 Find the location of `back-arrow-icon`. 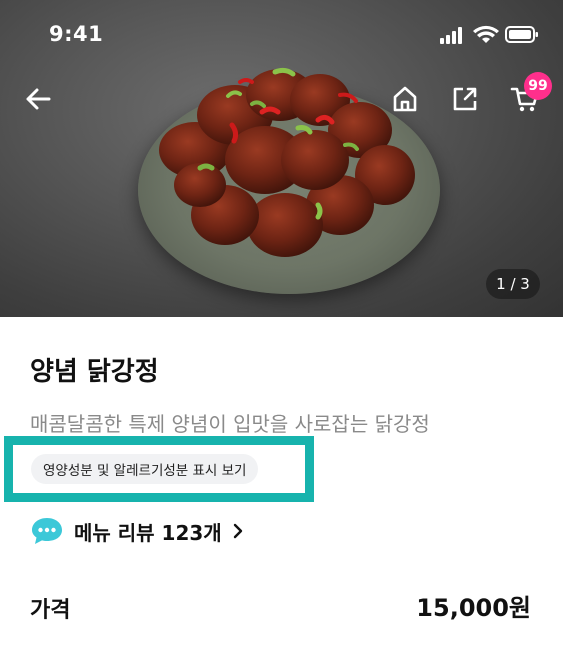

back-arrow-icon is located at coordinates (38, 99).